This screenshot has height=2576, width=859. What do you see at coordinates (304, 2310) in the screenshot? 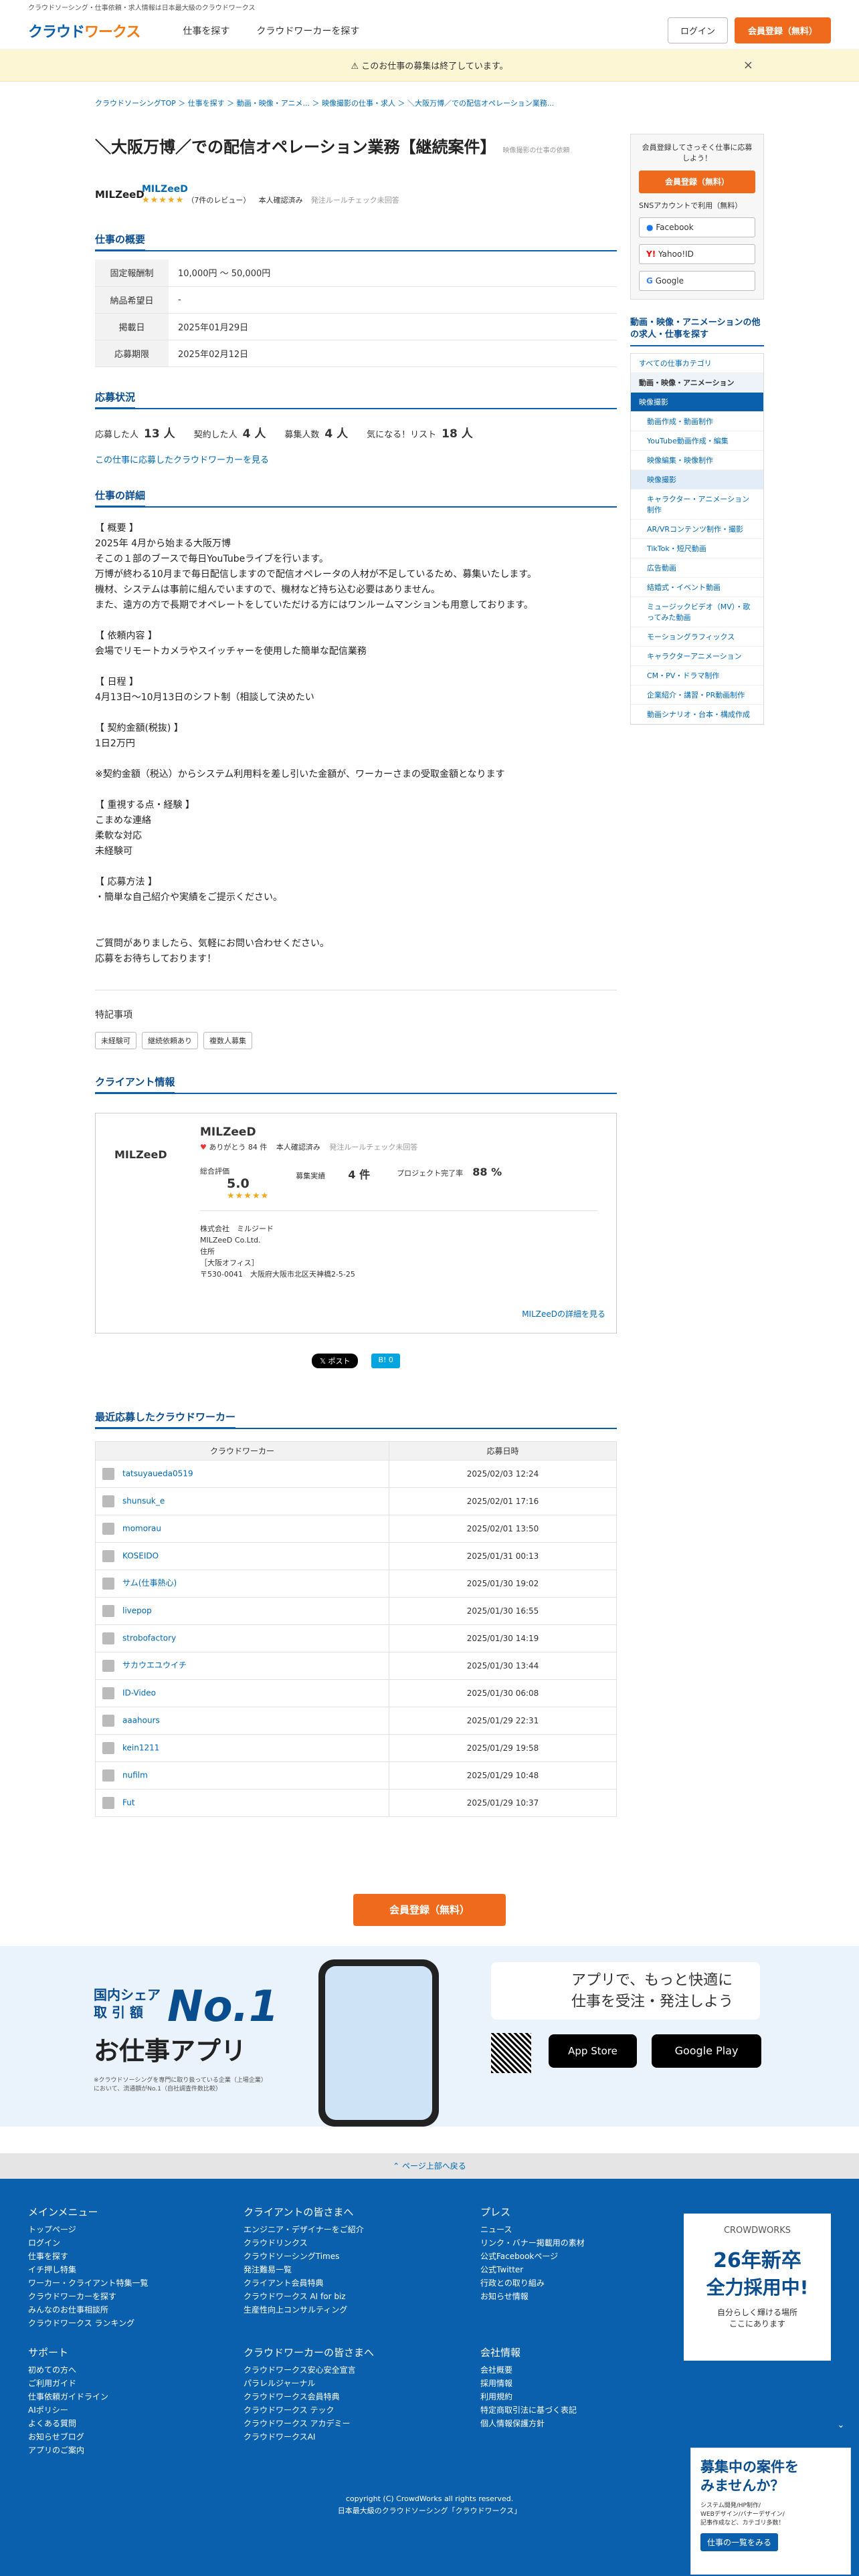
I see `footer-link: 生産性向上コンサルティング` at bounding box center [304, 2310].